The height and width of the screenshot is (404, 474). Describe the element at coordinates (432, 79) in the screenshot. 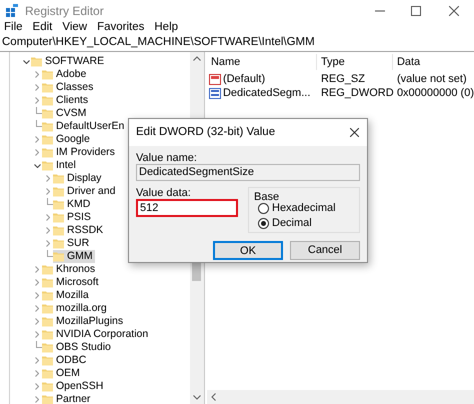

I see `table-cell-text: (value not set)` at that location.